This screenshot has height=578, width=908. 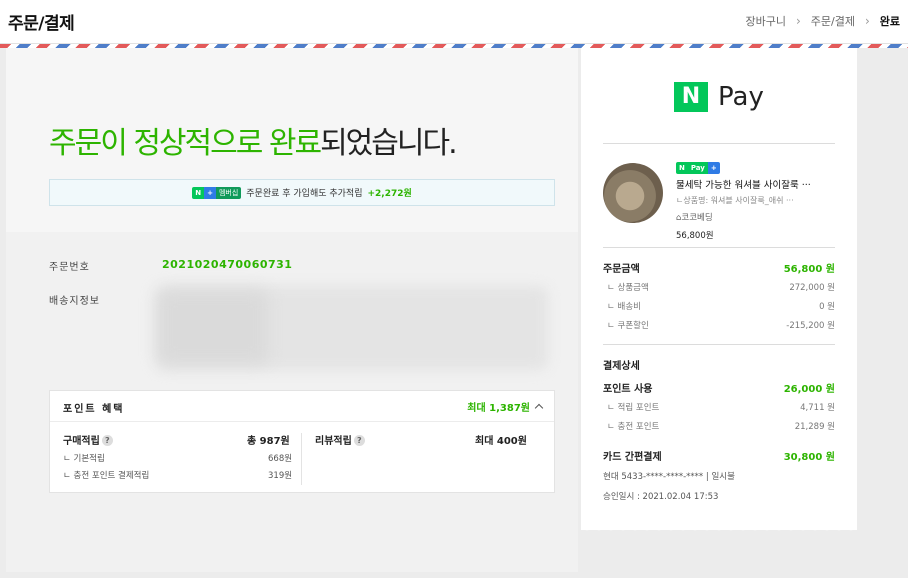 I want to click on breadcrumb-complete: 완료, so click(x=889, y=21).